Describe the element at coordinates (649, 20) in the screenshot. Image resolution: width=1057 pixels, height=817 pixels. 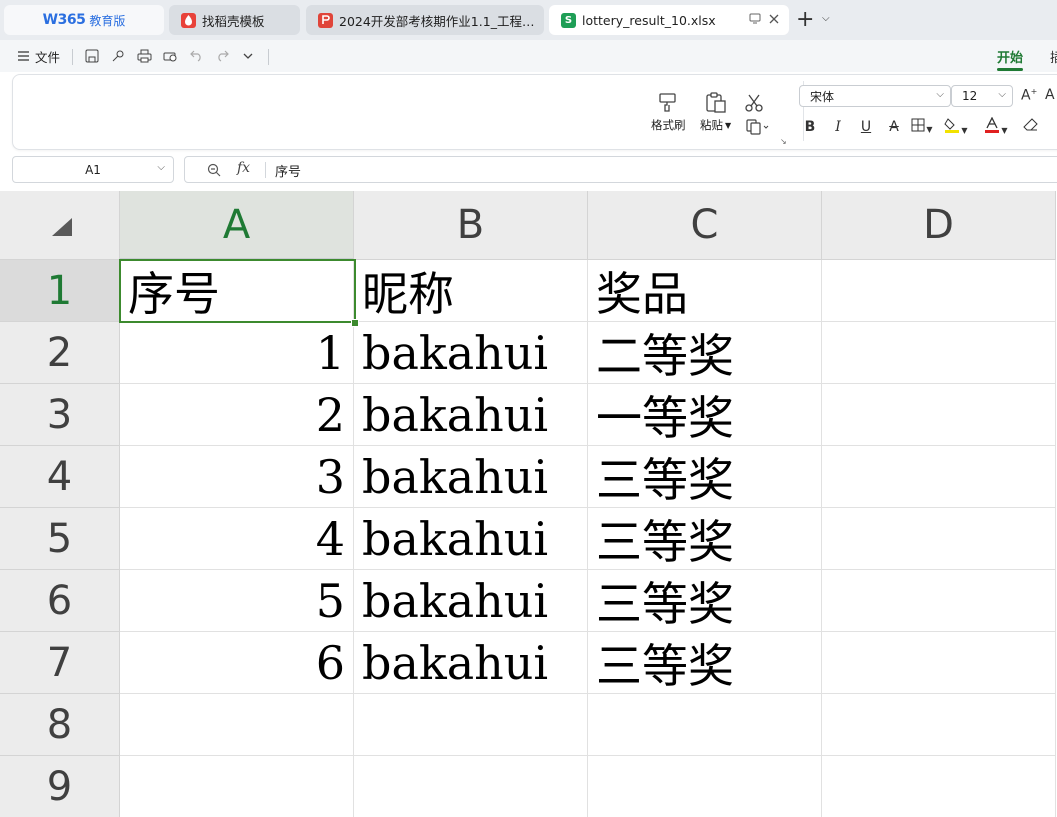
I see `tab-label: lottery_result_10.xlsx` at that location.